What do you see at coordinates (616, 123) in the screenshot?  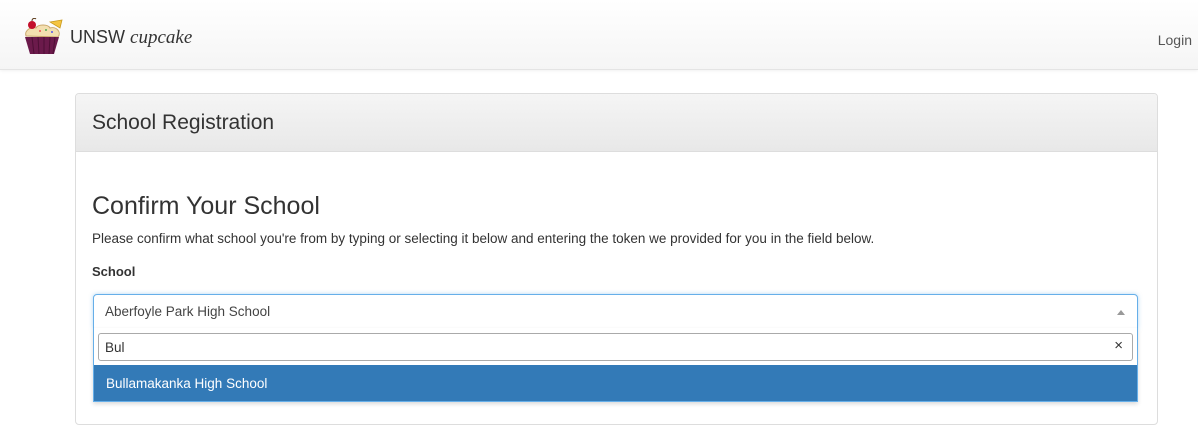 I see `panel-title: School Registration` at bounding box center [616, 123].